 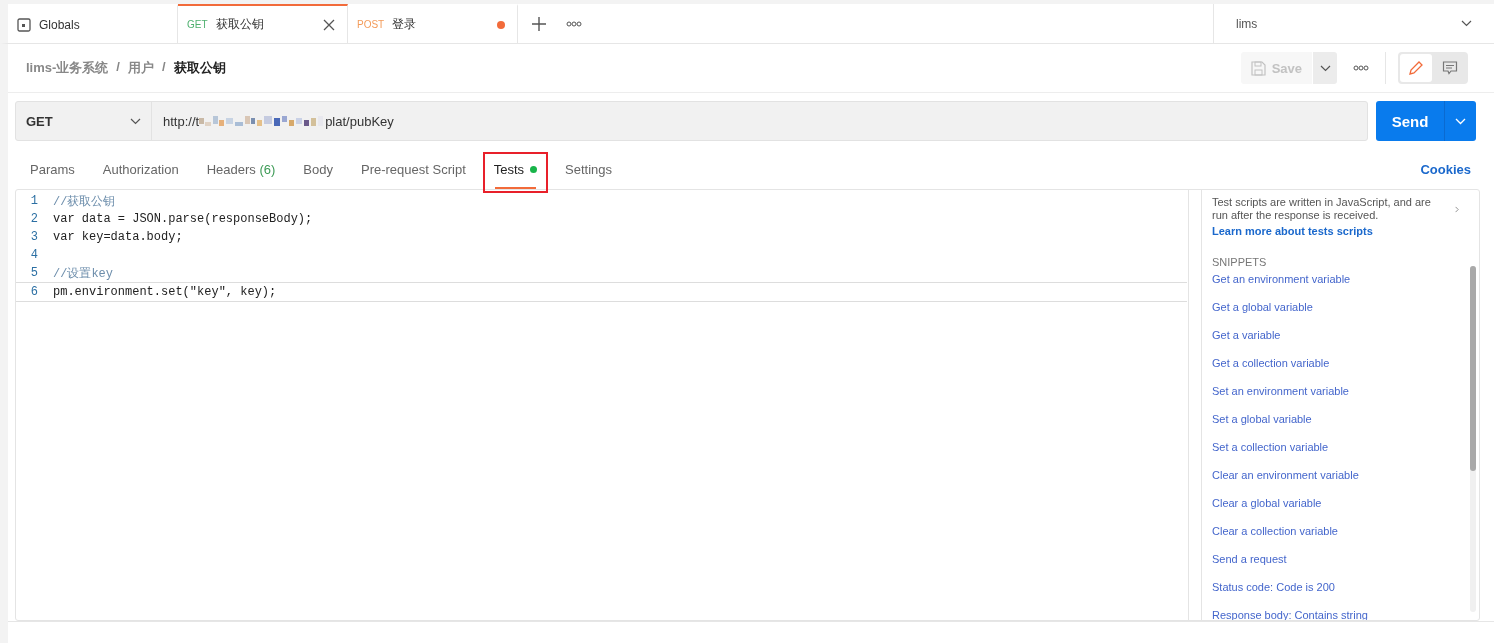 I want to click on send-button: Send, so click(x=1410, y=121).